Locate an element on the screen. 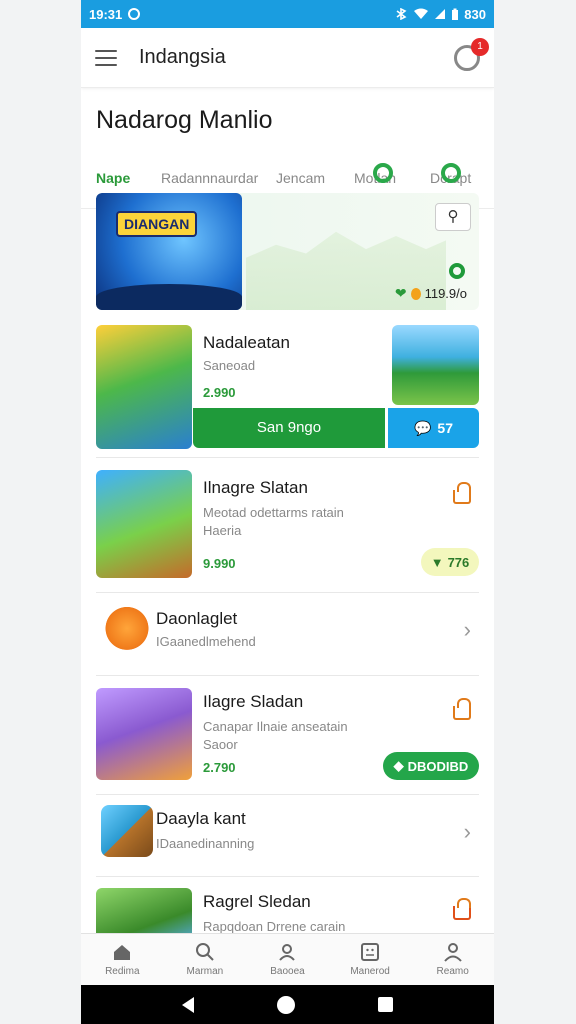 Image resolution: width=576 pixels, height=1024 pixels. nav-label: Baooea is located at coordinates (287, 971).